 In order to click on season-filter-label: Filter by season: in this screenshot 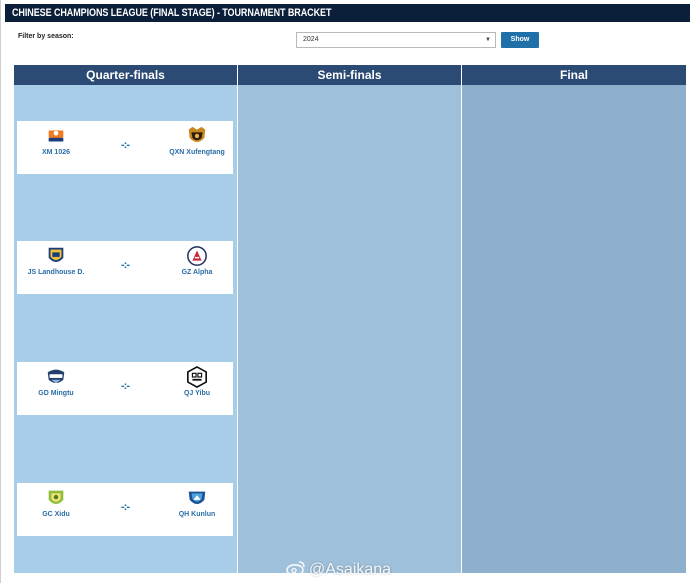, I will do `click(46, 36)`.